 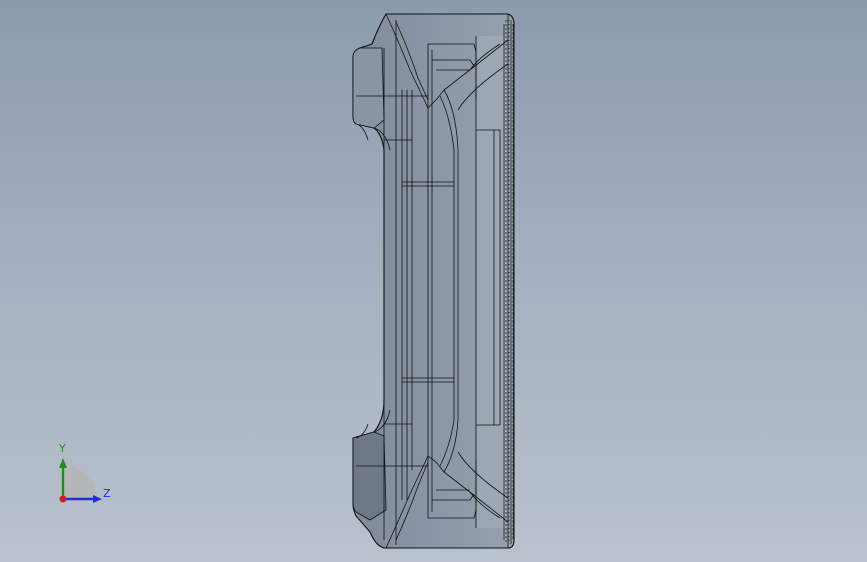 I want to click on coordinate-triad, so click(x=80, y=476).